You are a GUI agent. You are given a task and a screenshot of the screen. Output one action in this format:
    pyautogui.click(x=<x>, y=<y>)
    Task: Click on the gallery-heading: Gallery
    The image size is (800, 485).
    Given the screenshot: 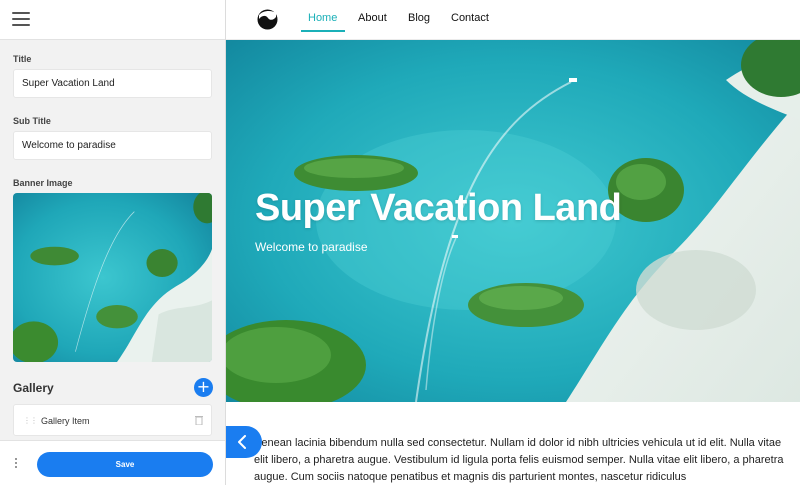 What is the action you would take?
    pyautogui.click(x=33, y=388)
    